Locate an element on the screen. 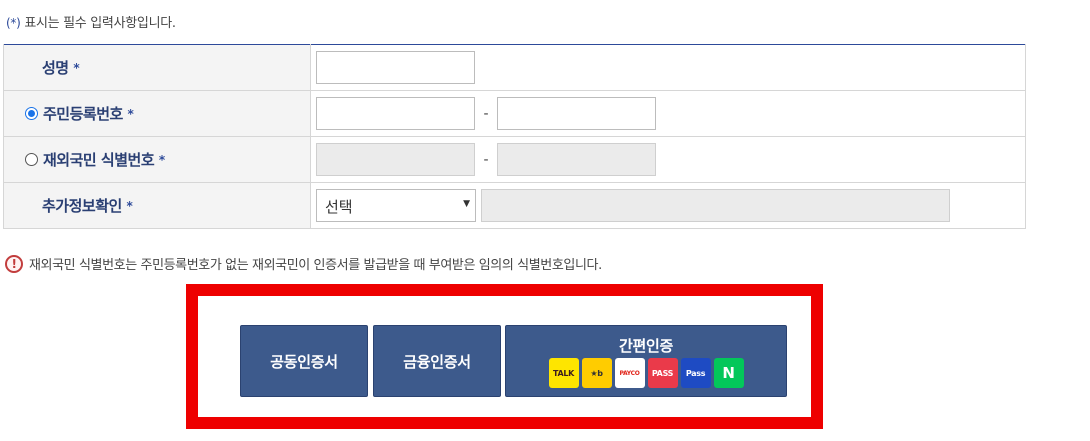 The width and height of the screenshot is (1090, 441). required-fields-note: (*) 표시는 필수 입력사항입니다. is located at coordinates (91, 21).